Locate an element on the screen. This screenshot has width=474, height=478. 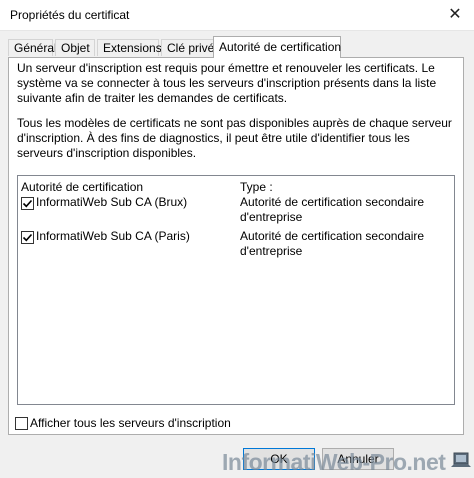
server-name: InformatiWeb Sub CA (Paris) is located at coordinates (113, 236).